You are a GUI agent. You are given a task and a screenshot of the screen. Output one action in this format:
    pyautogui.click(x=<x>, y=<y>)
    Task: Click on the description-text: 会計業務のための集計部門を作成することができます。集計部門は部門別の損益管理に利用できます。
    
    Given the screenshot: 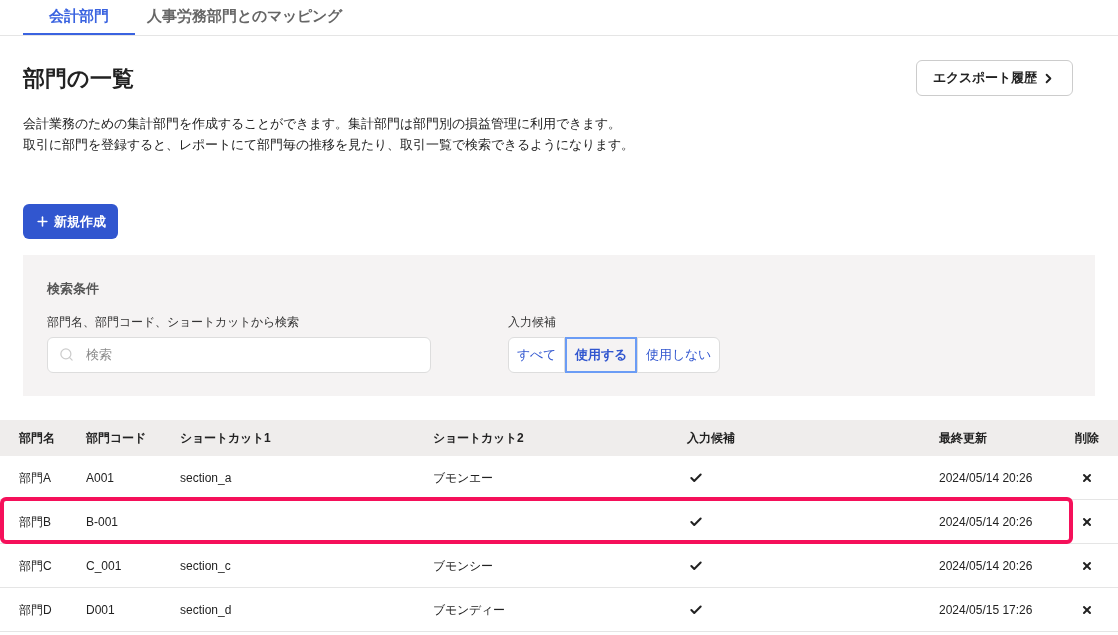 What is the action you would take?
    pyautogui.click(x=322, y=124)
    